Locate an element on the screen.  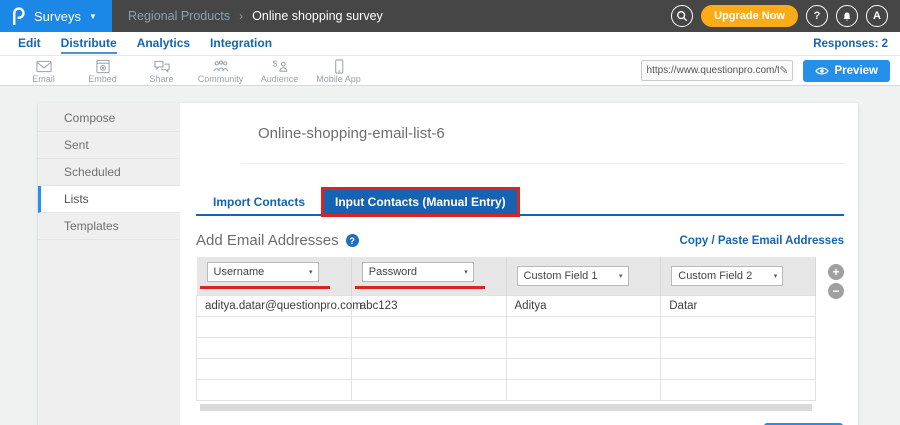
breadcrumb-item-regional-products: Regional Products is located at coordinates (179, 16).